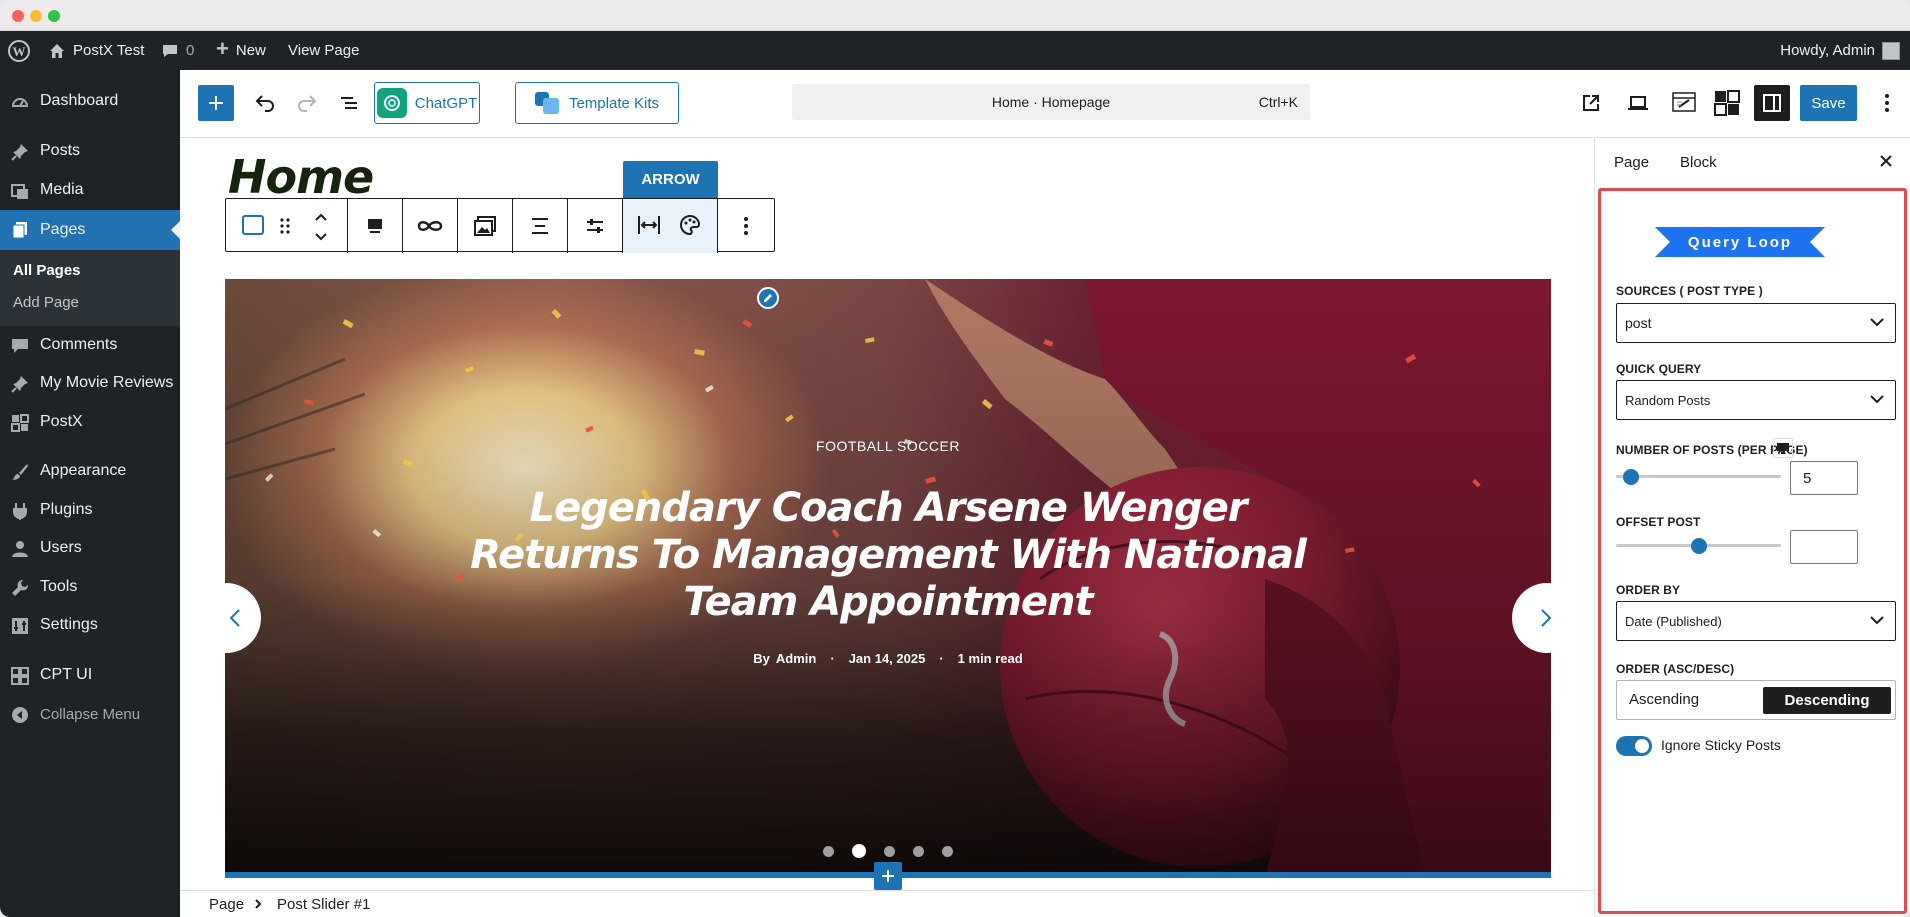 Image resolution: width=1910 pixels, height=917 pixels. I want to click on order-descending-button: Descending, so click(1827, 700).